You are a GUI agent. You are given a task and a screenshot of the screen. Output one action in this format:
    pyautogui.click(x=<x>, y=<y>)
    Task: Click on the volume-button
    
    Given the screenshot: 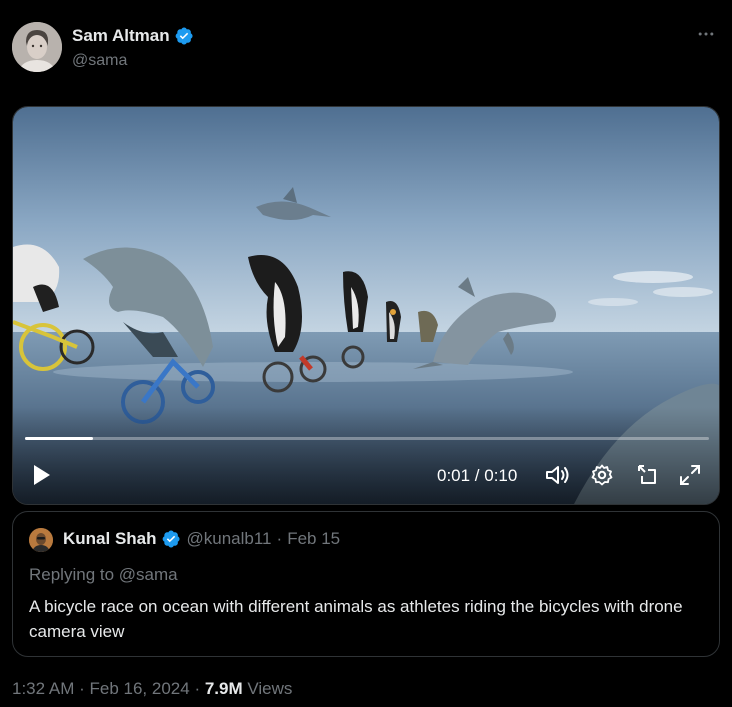 What is the action you would take?
    pyautogui.click(x=557, y=475)
    